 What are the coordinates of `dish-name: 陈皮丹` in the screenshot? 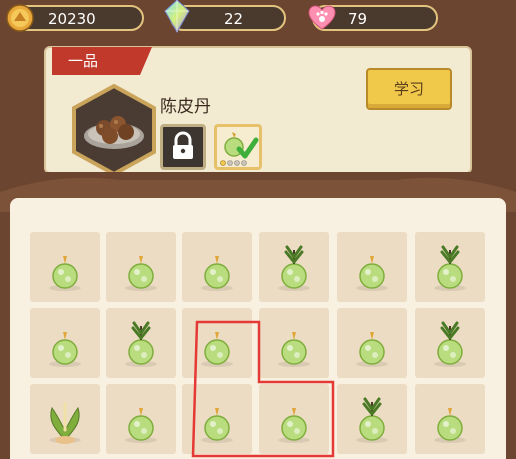 It's located at (185, 107).